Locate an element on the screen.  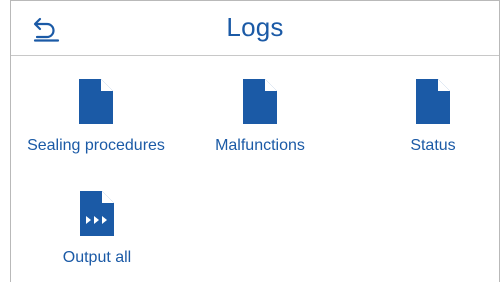
tile-label: Sealing procedures is located at coordinates (96, 145).